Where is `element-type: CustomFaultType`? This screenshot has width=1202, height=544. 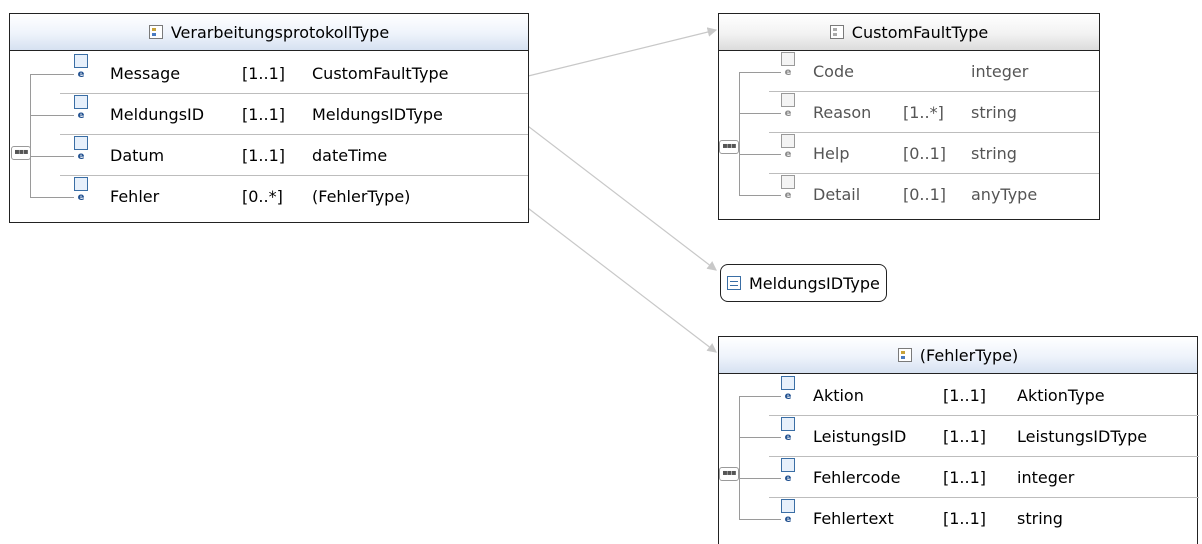
element-type: CustomFaultType is located at coordinates (380, 73).